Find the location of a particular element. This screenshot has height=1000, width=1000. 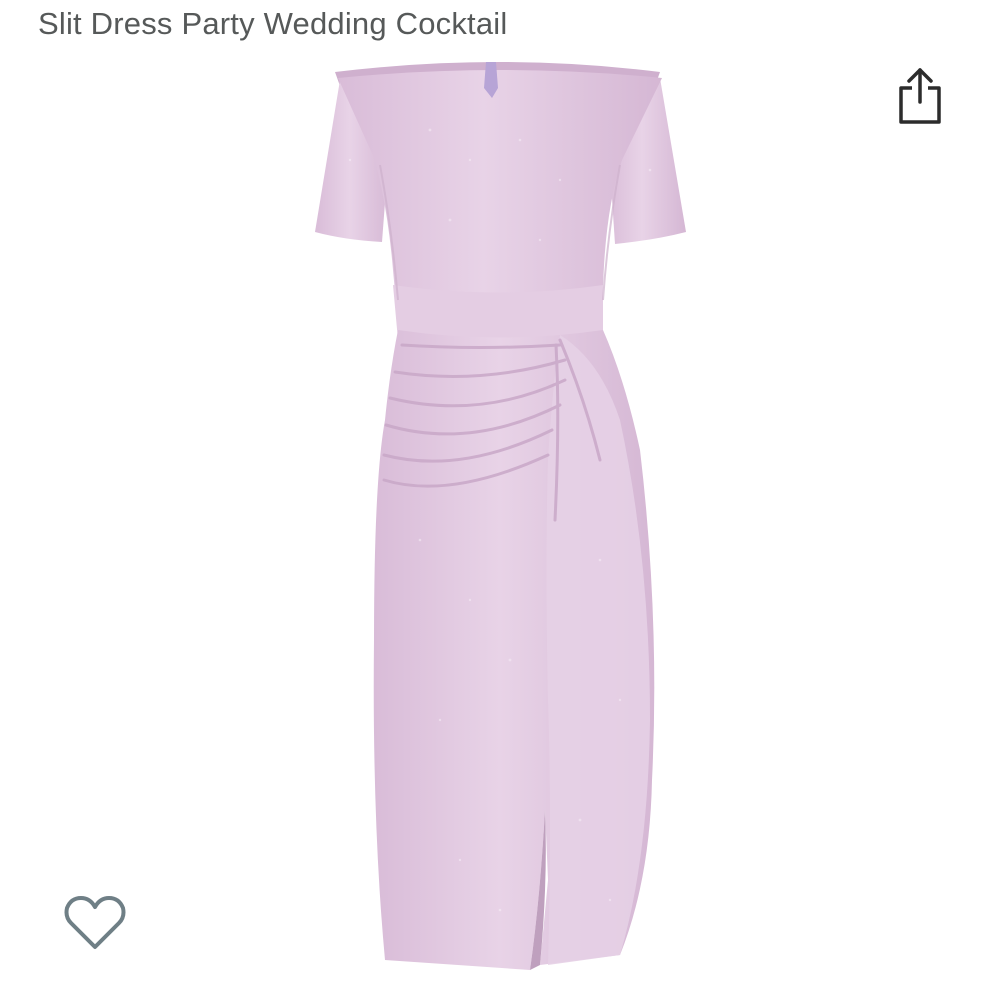

share-icon is located at coordinates (920, 96).